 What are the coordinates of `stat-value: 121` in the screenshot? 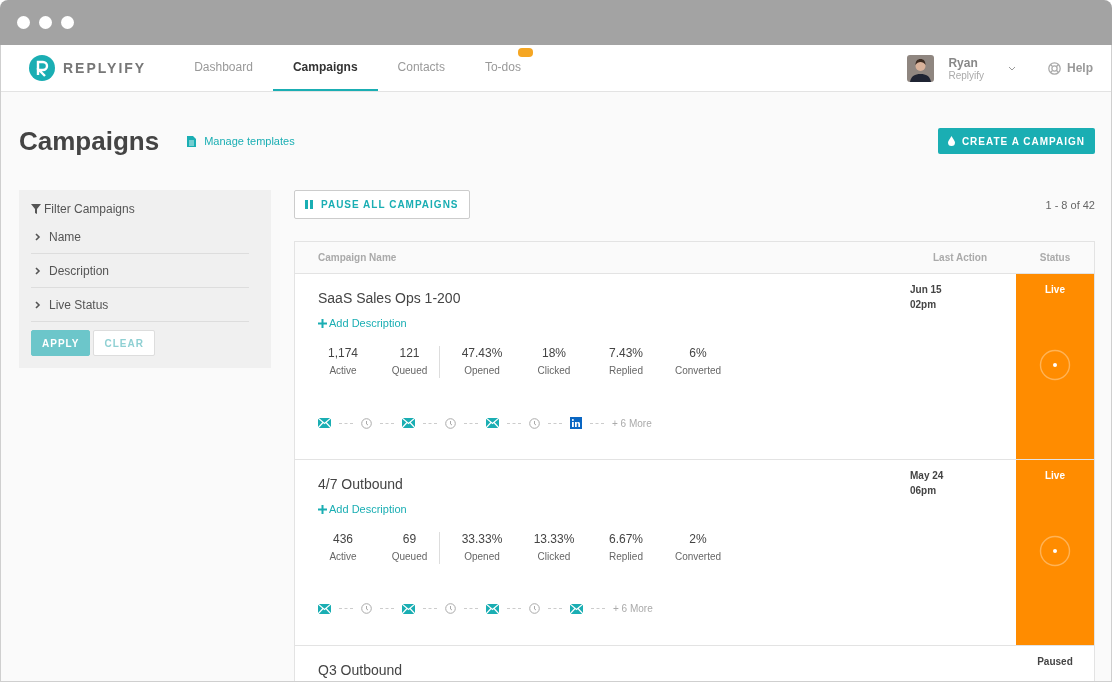 It's located at (409, 353).